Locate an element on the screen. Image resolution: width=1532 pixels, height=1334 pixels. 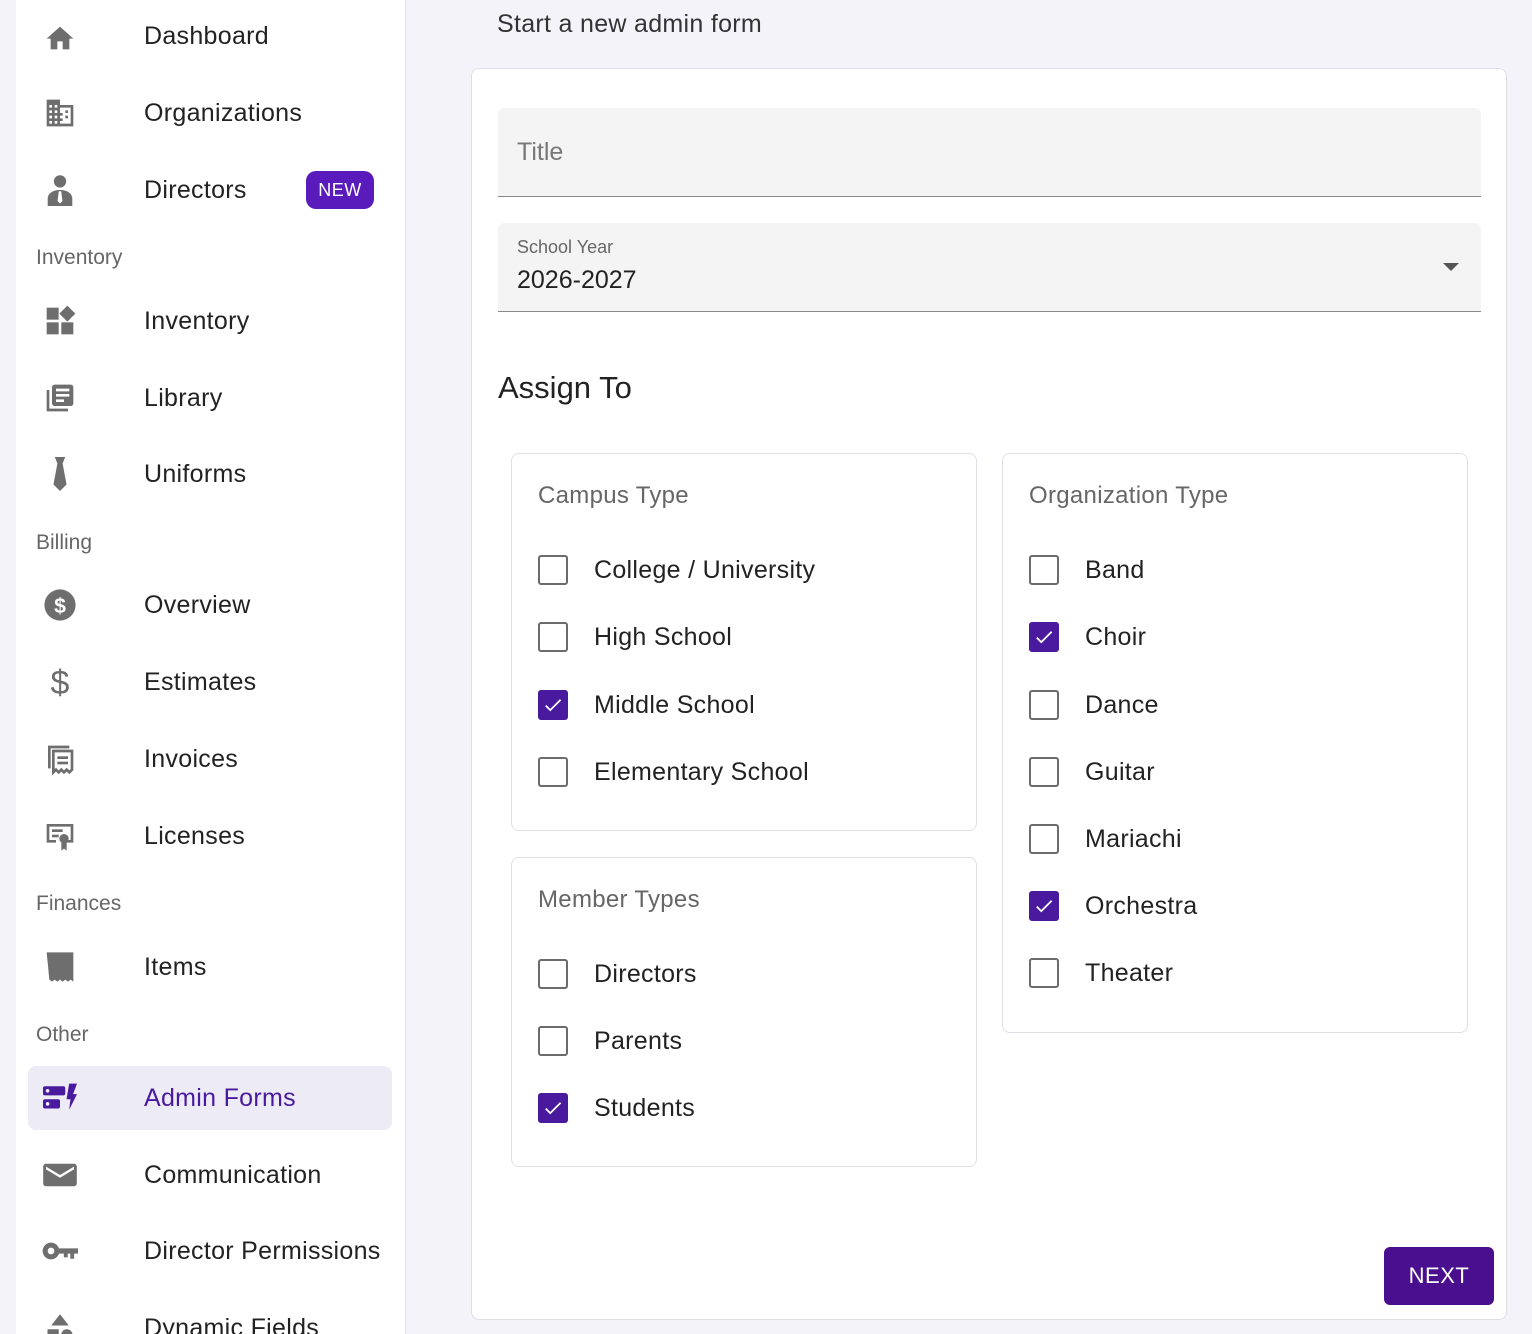
checkbox-label: Guitar is located at coordinates (1120, 772).